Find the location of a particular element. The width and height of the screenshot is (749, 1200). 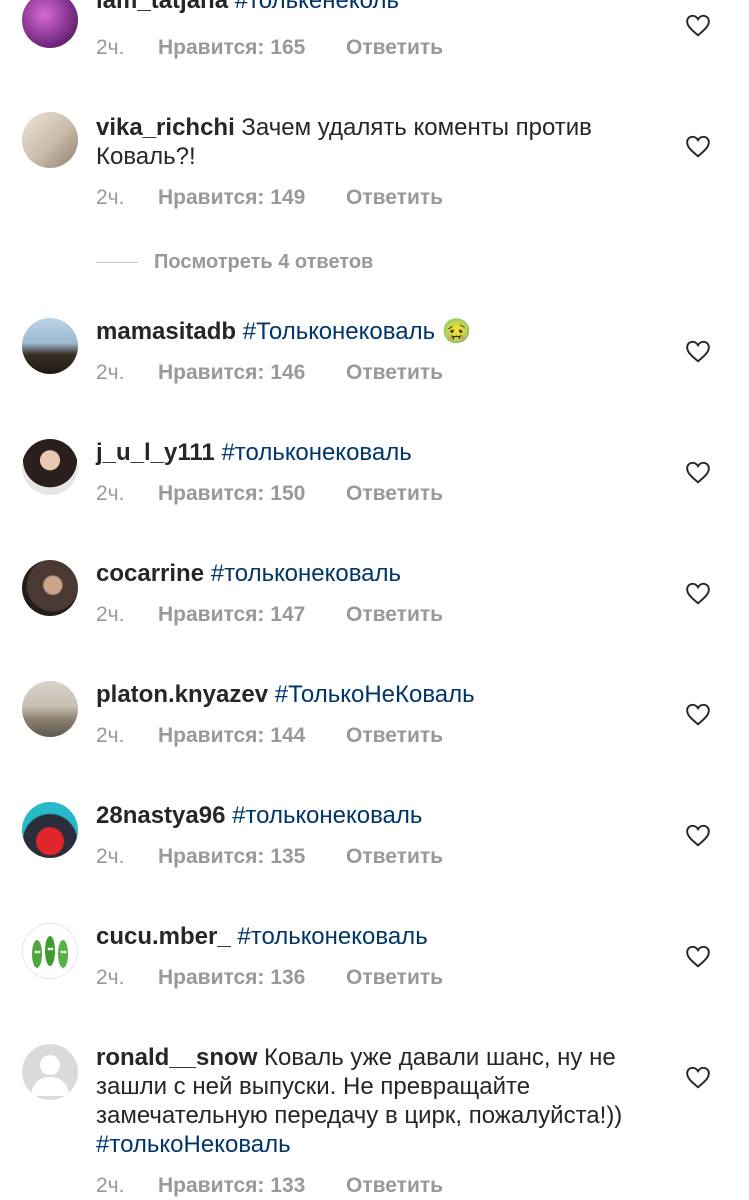

view-replies-button: Посмотреть 4 ответов is located at coordinates (234, 262).